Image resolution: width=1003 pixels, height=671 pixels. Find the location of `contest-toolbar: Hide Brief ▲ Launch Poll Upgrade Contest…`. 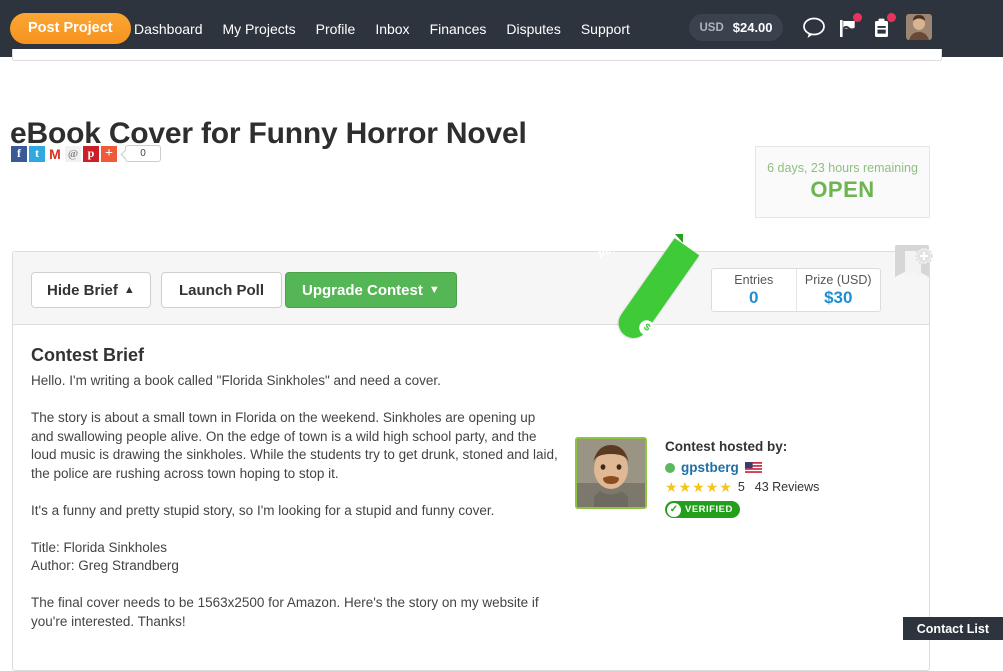

contest-toolbar: Hide Brief ▲ Launch Poll Upgrade Contest… is located at coordinates (471, 288).